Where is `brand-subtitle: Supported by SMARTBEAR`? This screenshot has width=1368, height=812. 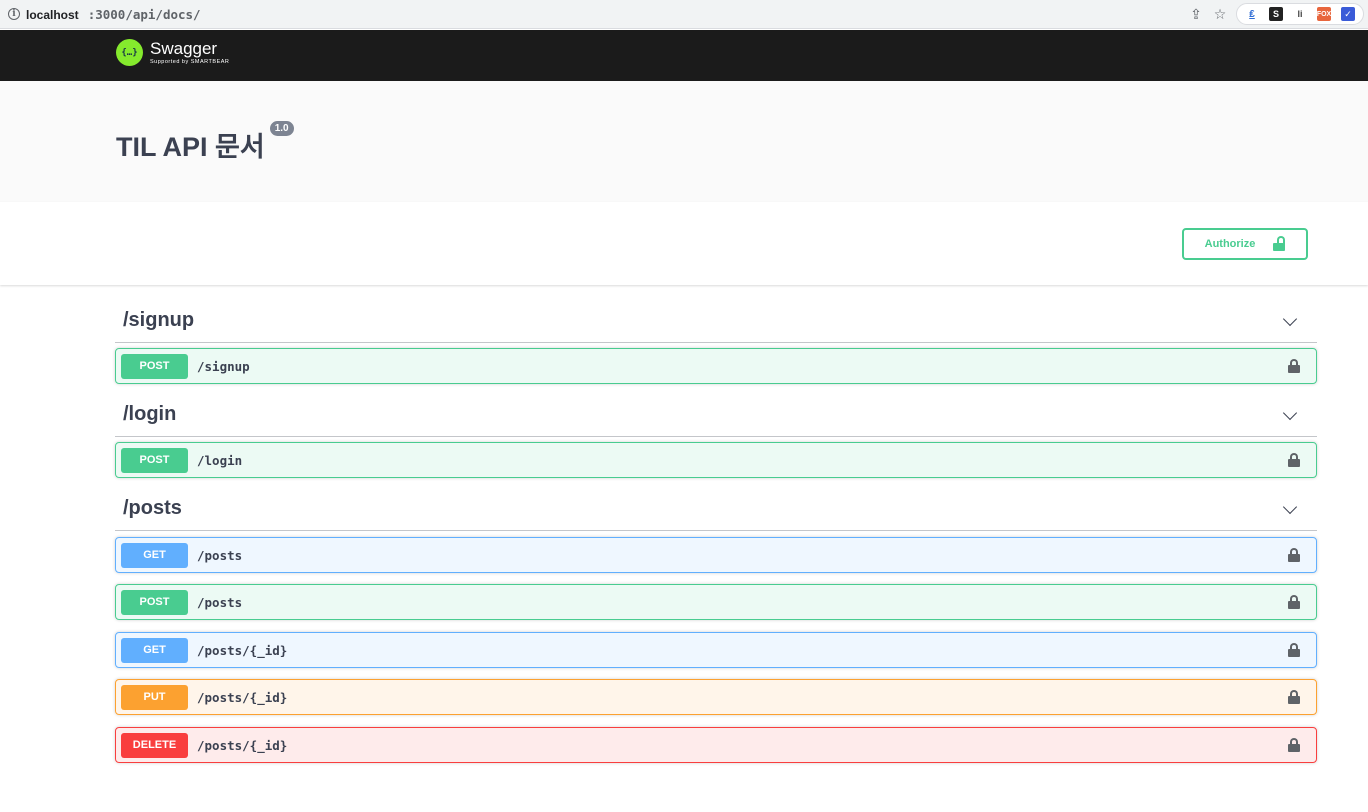
brand-subtitle: Supported by SMARTBEAR is located at coordinates (190, 62).